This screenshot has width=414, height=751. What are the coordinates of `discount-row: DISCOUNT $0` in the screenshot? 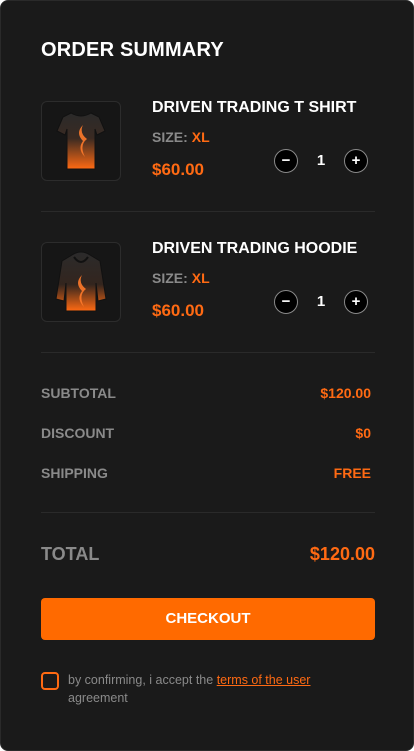 It's located at (206, 433).